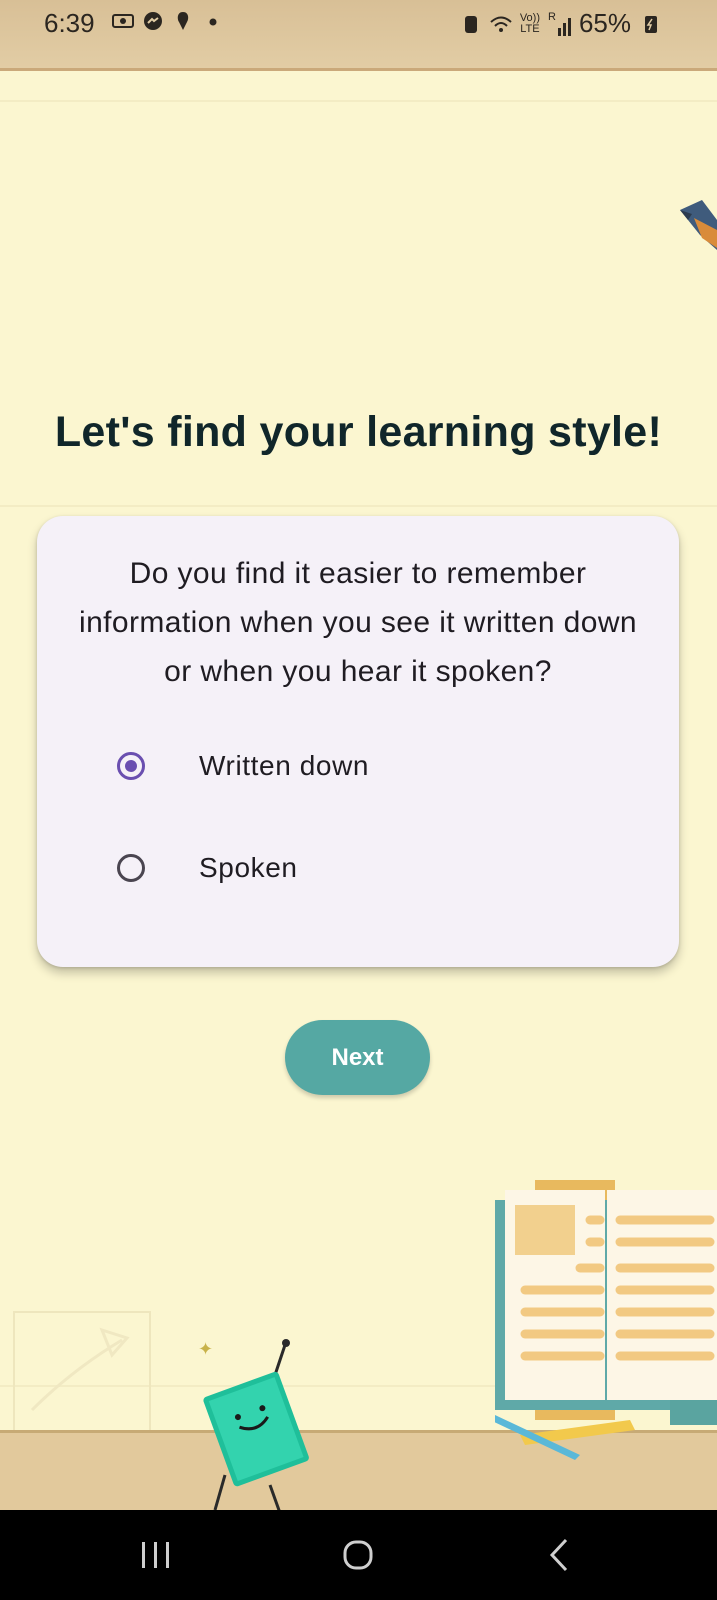 This screenshot has width=717, height=1600. I want to click on status-notification-icons, so click(168, 21).